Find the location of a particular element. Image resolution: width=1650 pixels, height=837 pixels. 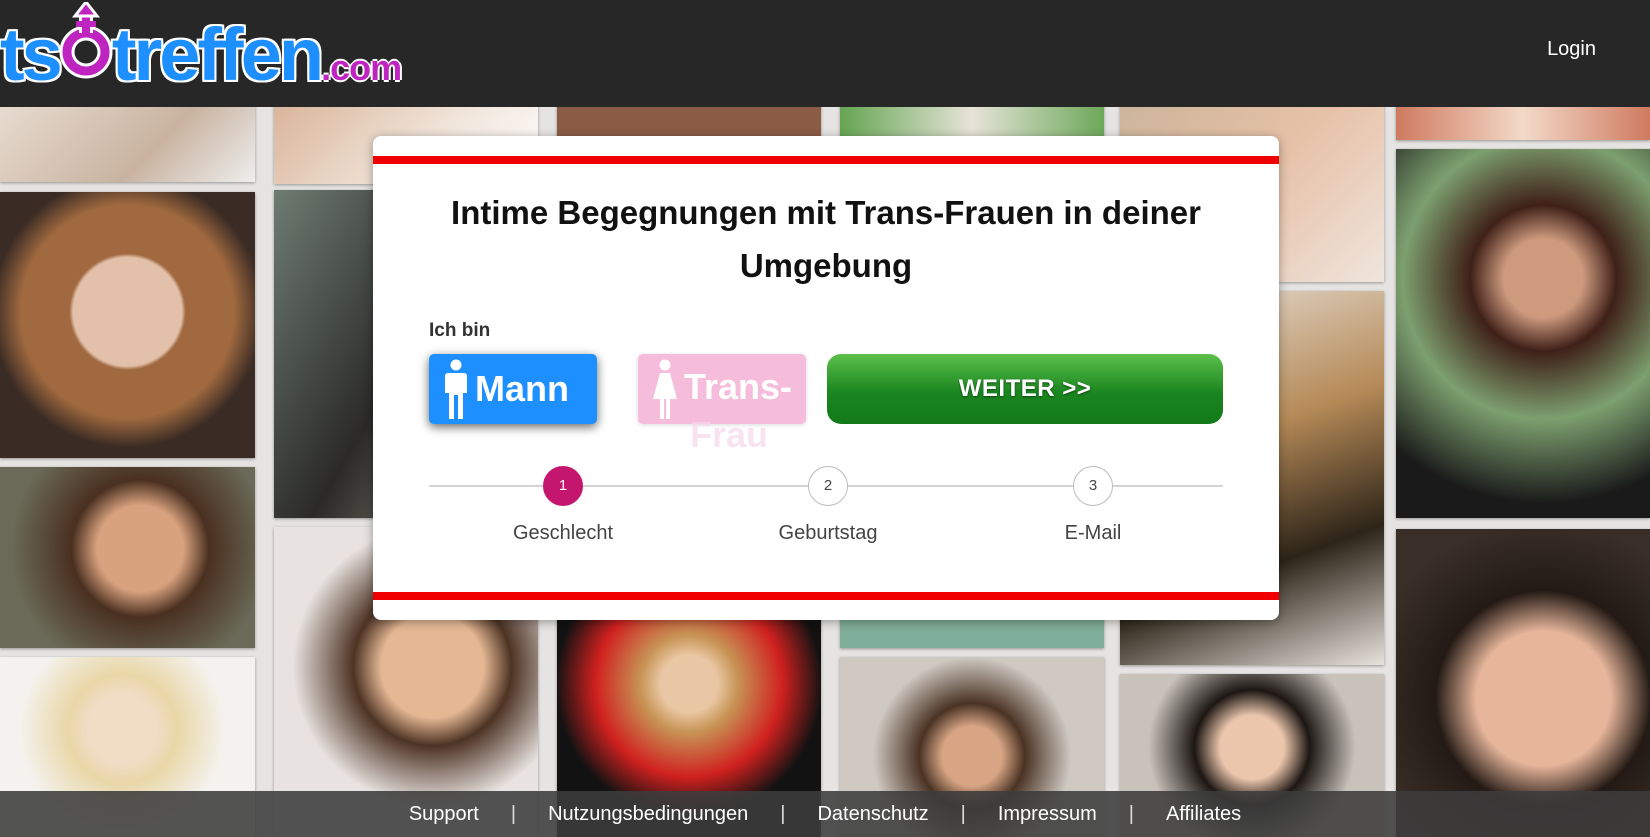

footer-link-support: Support is located at coordinates (444, 814).